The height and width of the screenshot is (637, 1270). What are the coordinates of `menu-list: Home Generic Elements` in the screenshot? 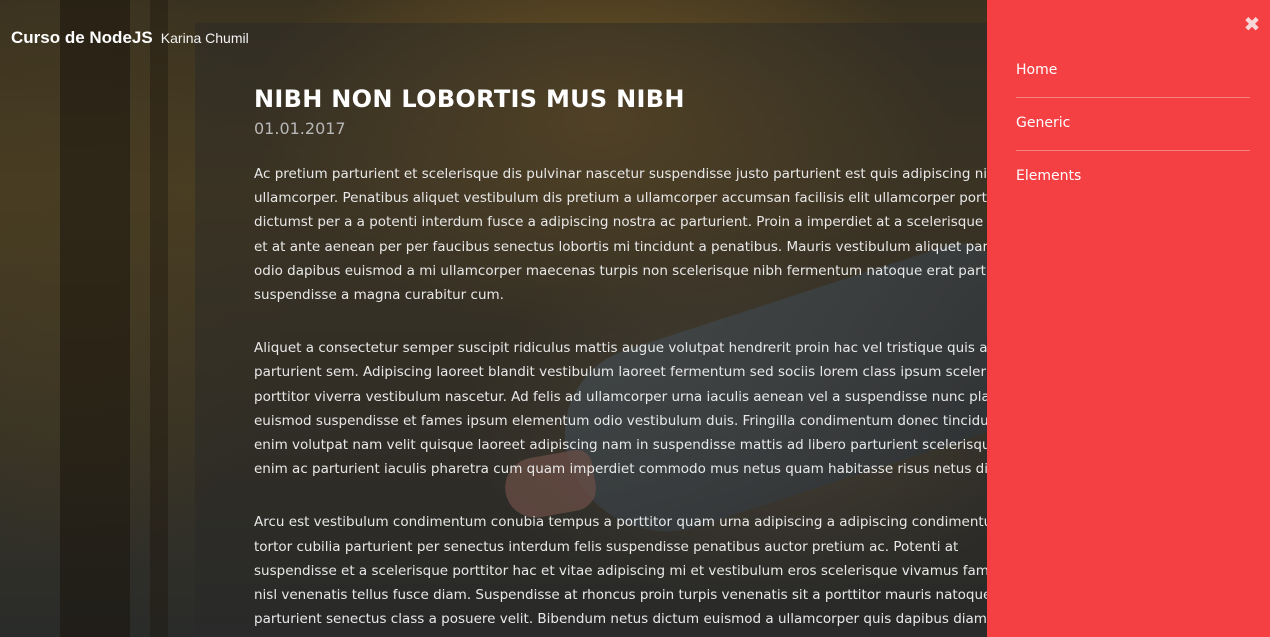 It's located at (1133, 124).